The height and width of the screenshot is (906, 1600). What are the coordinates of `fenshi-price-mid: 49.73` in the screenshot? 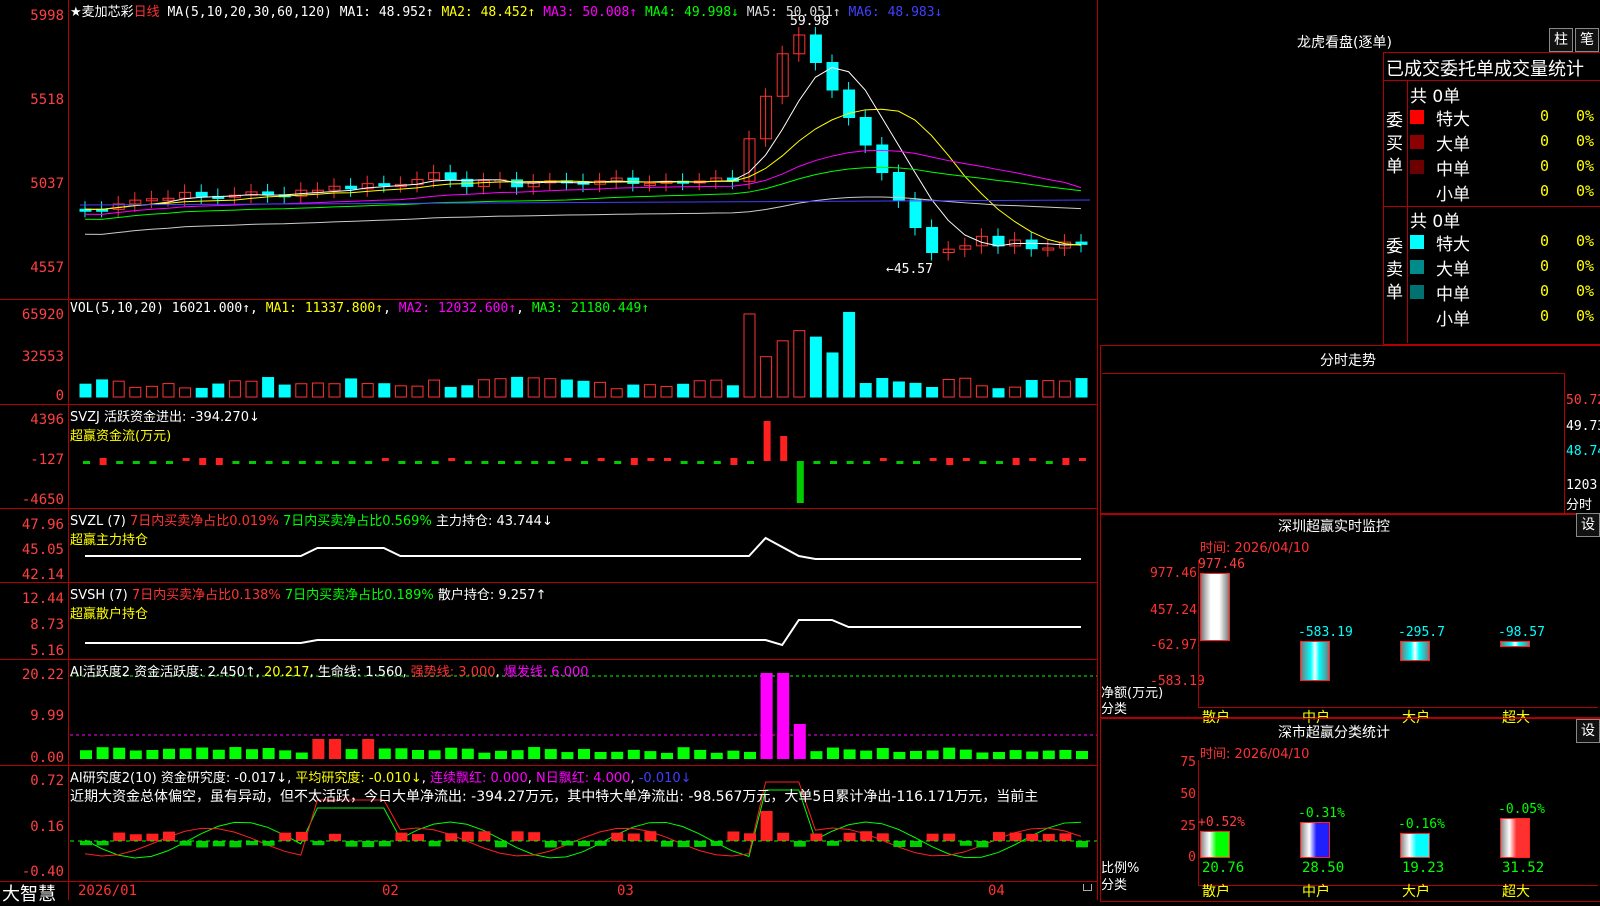 It's located at (1583, 426).